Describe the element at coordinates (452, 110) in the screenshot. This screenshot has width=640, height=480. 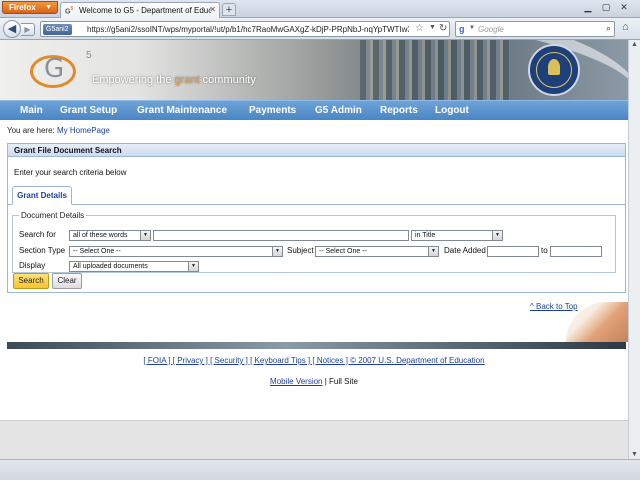
I see `menu-item-logout: Logout` at that location.